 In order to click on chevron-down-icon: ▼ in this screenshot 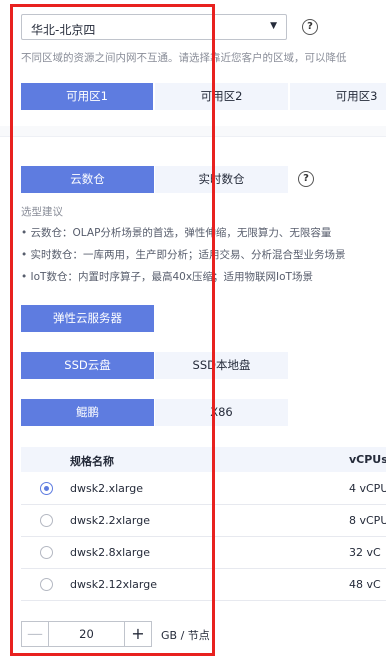, I will do `click(273, 26)`.